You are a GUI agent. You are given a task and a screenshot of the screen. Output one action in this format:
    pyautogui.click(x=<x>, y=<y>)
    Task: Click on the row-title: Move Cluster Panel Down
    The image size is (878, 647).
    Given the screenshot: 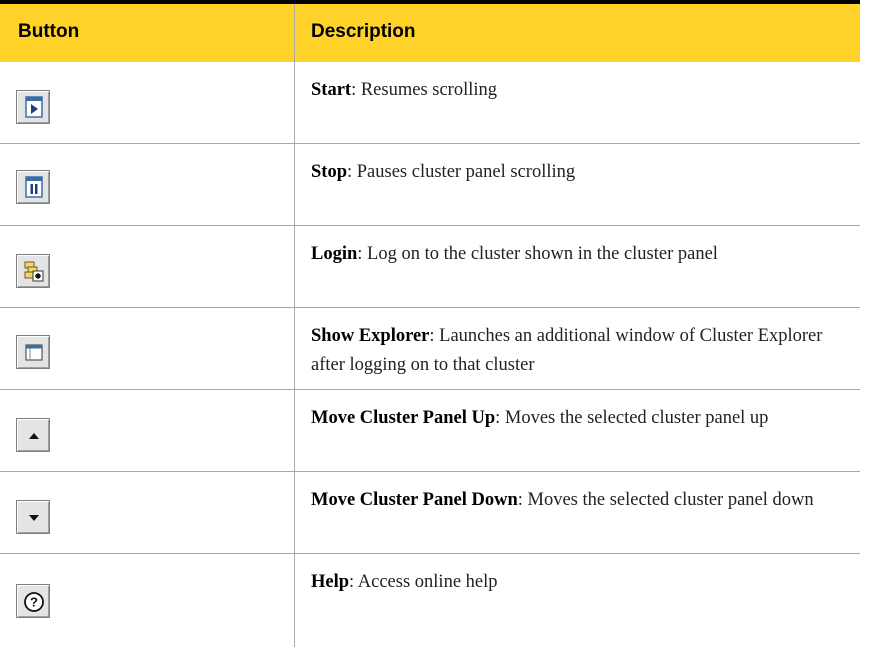 What is the action you would take?
    pyautogui.click(x=414, y=500)
    